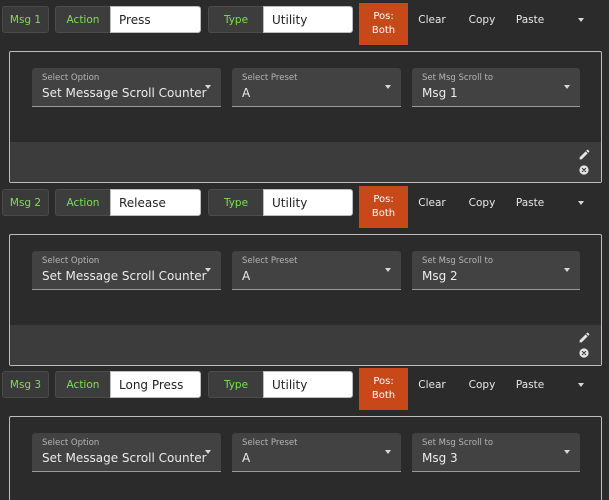 The image size is (609, 500). I want to click on action-field: Long Press, so click(155, 384).